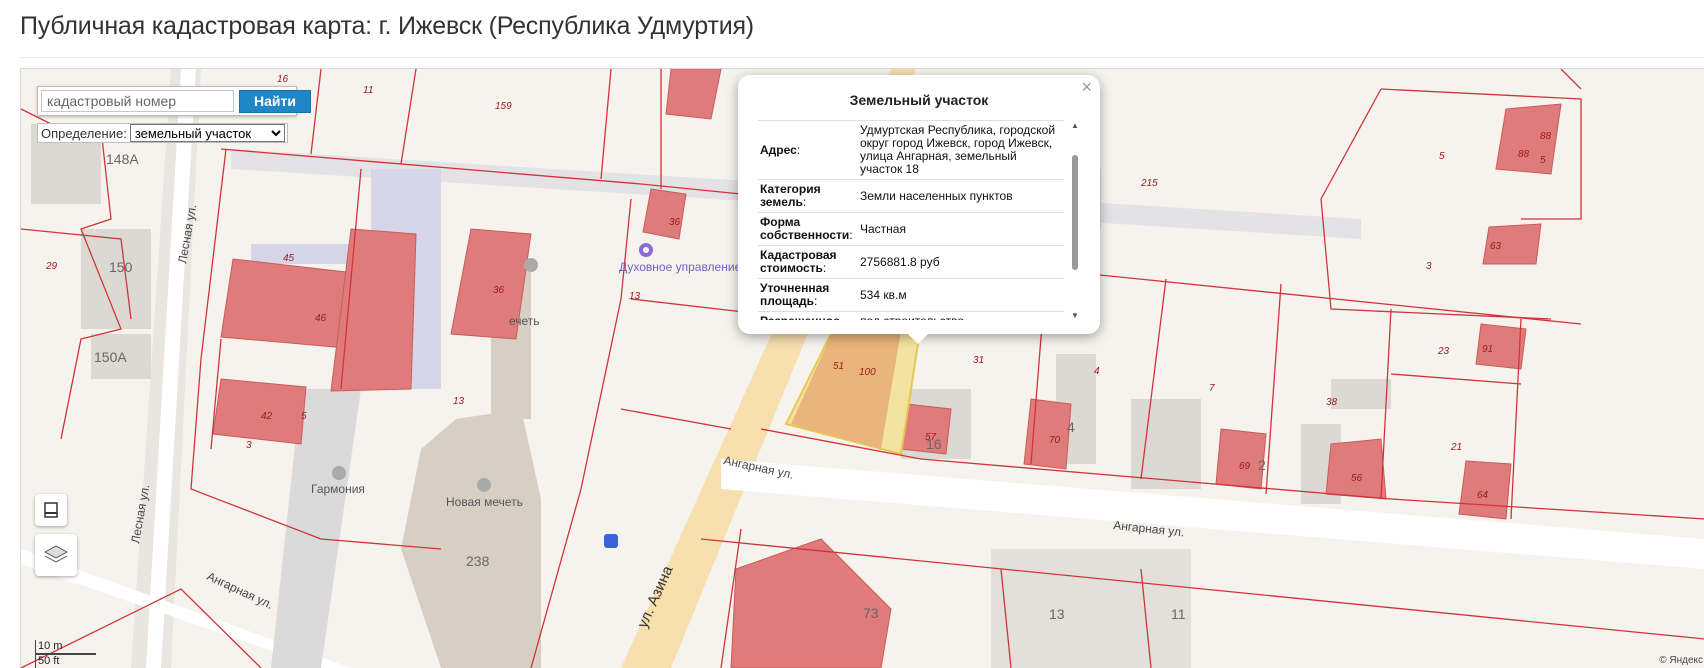  I want to click on svg-text: 215, so click(1149, 183).